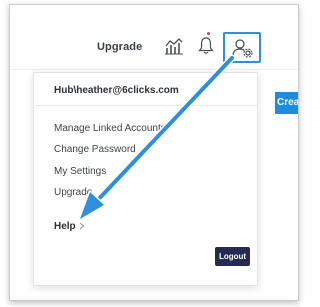 Image resolution: width=320 pixels, height=307 pixels. Describe the element at coordinates (174, 48) in the screenshot. I see `bar-chart-icon` at that location.